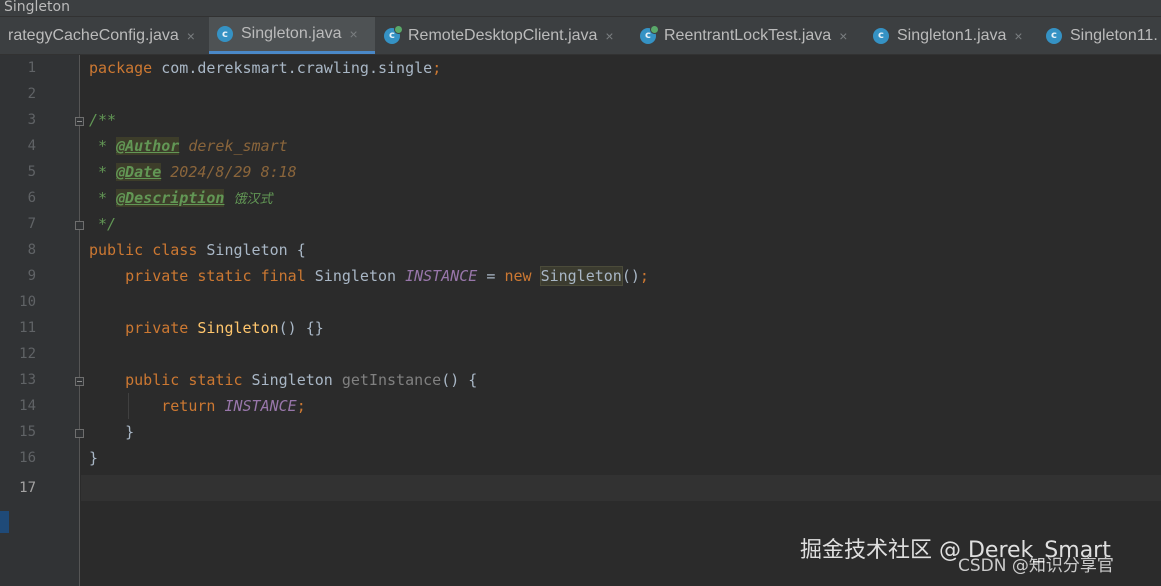 The height and width of the screenshot is (586, 1161). Describe the element at coordinates (197, 250) in the screenshot. I see `code-line-8: public class Singleton {` at that location.